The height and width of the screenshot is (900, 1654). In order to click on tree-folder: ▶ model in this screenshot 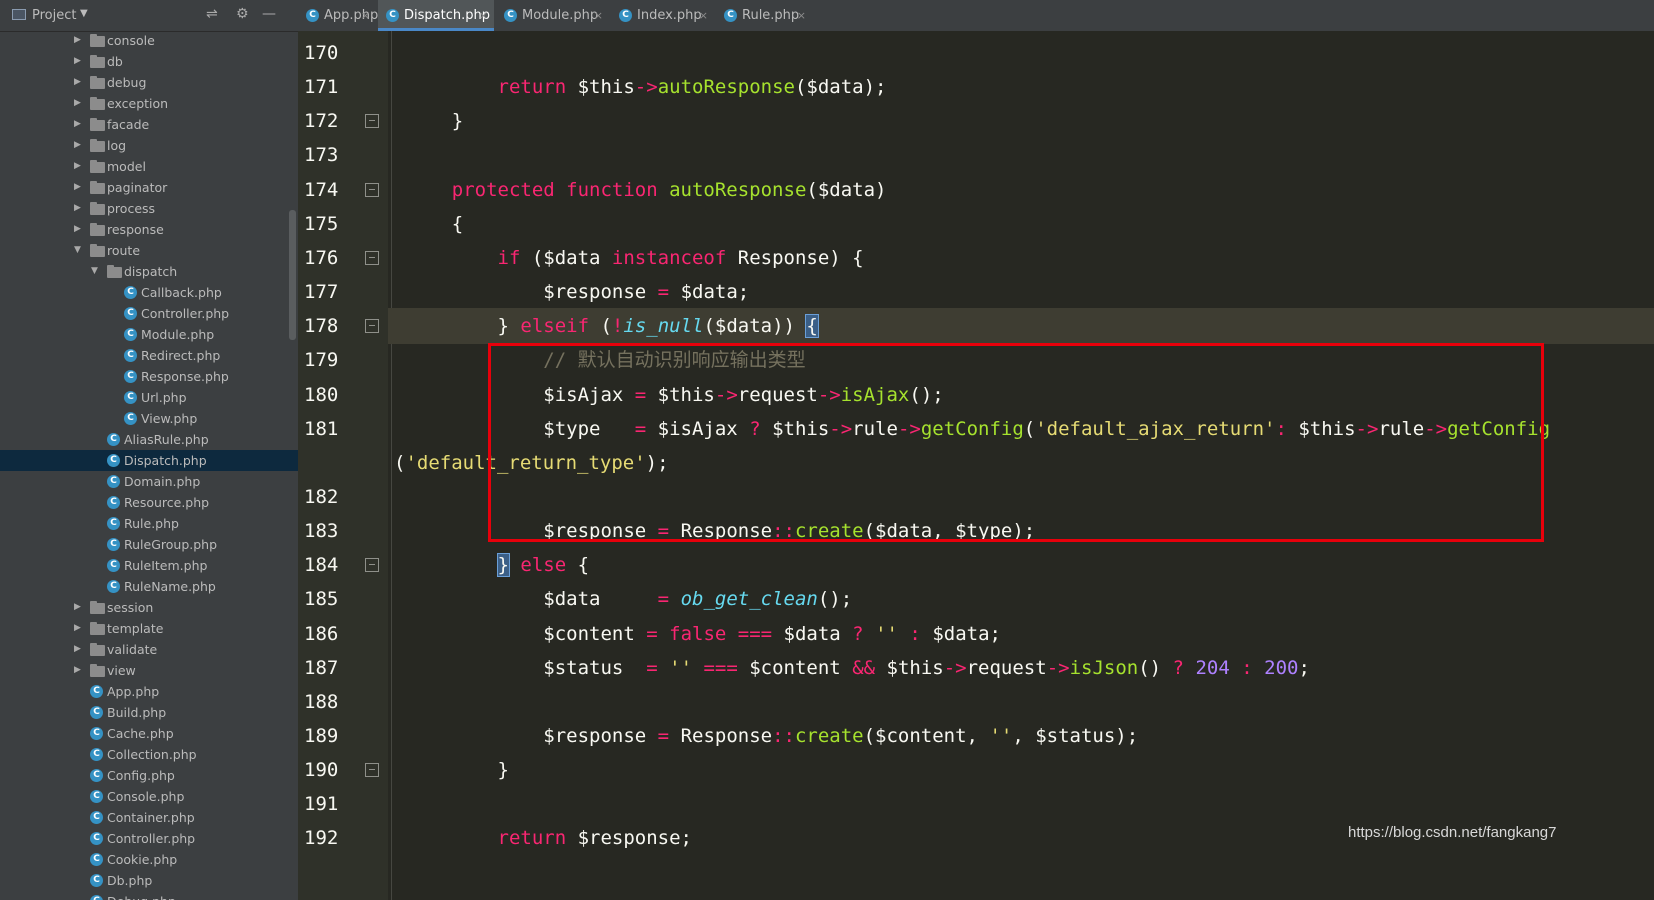, I will do `click(149, 166)`.